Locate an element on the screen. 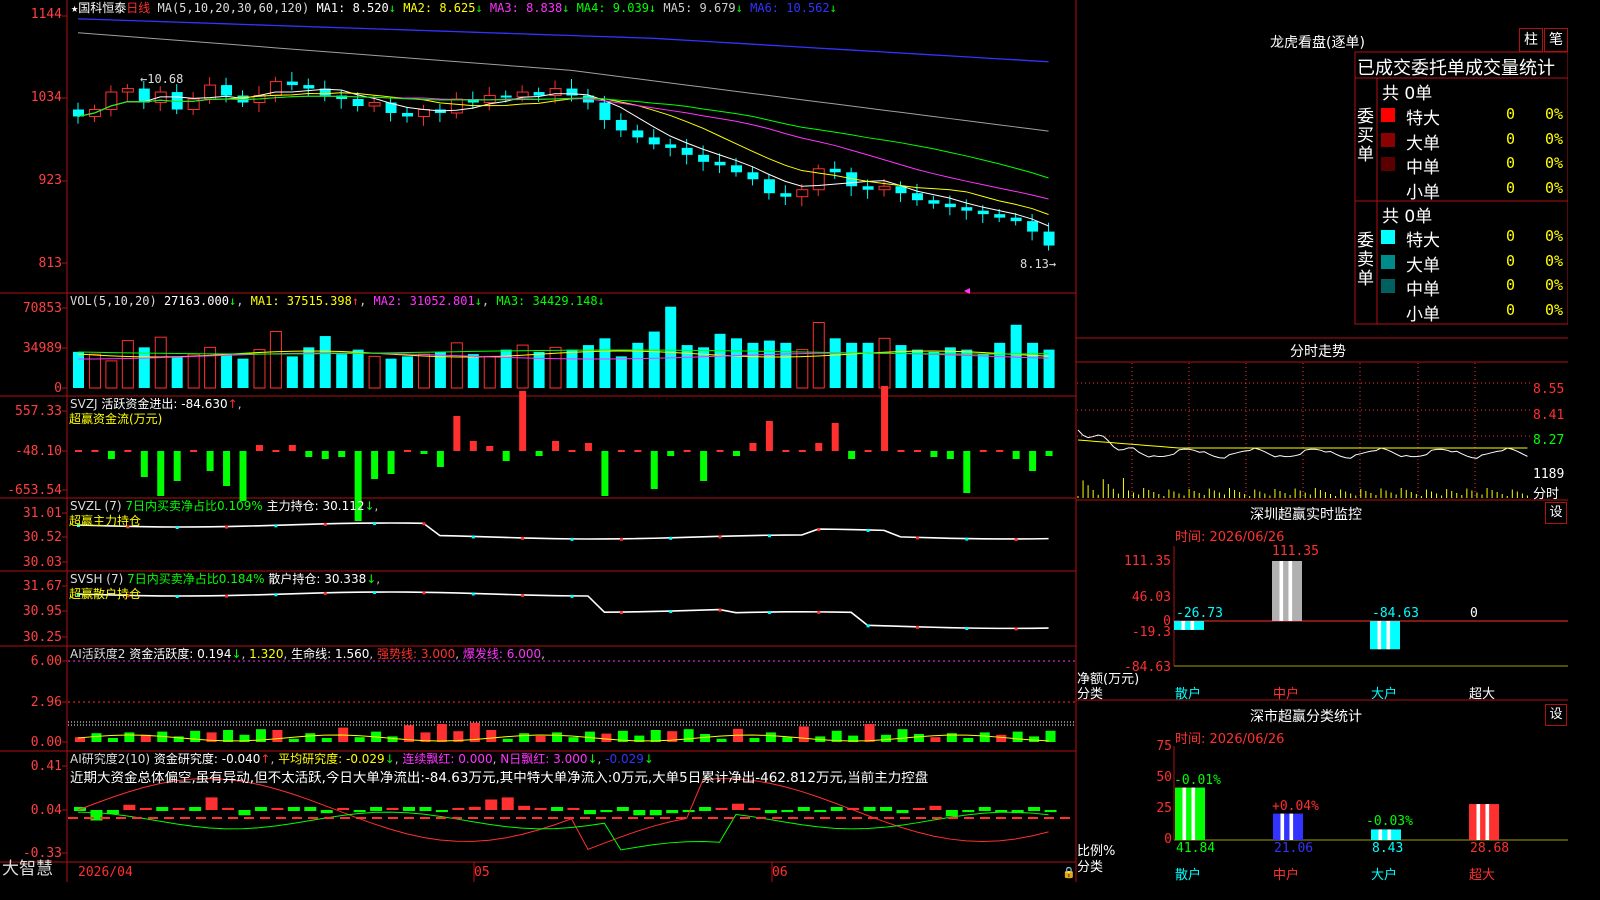  sell-total: 共 0单 is located at coordinates (1407, 217).